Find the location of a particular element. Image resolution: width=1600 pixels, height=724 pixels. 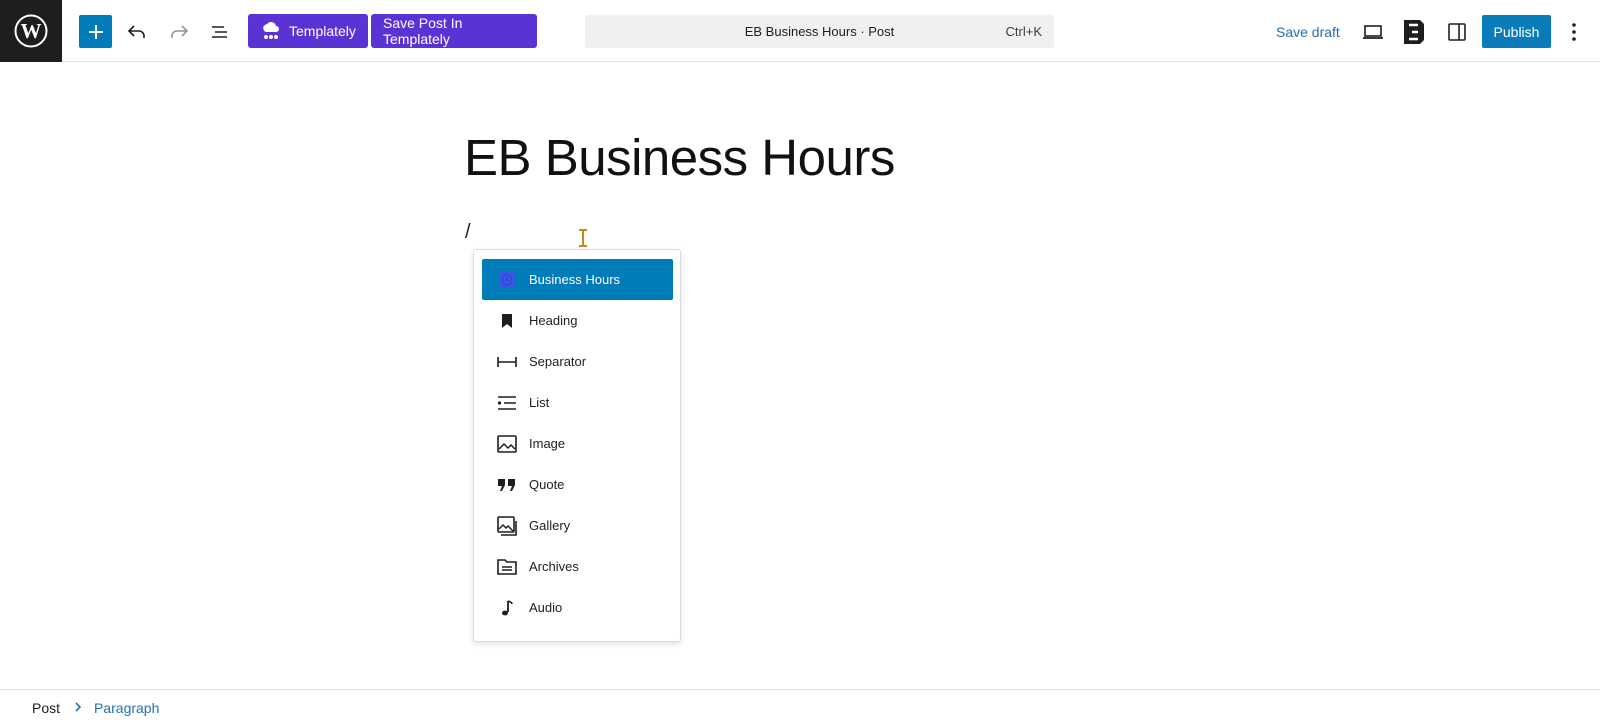

shortcut-hint: Ctrl+K is located at coordinates (1023, 31).